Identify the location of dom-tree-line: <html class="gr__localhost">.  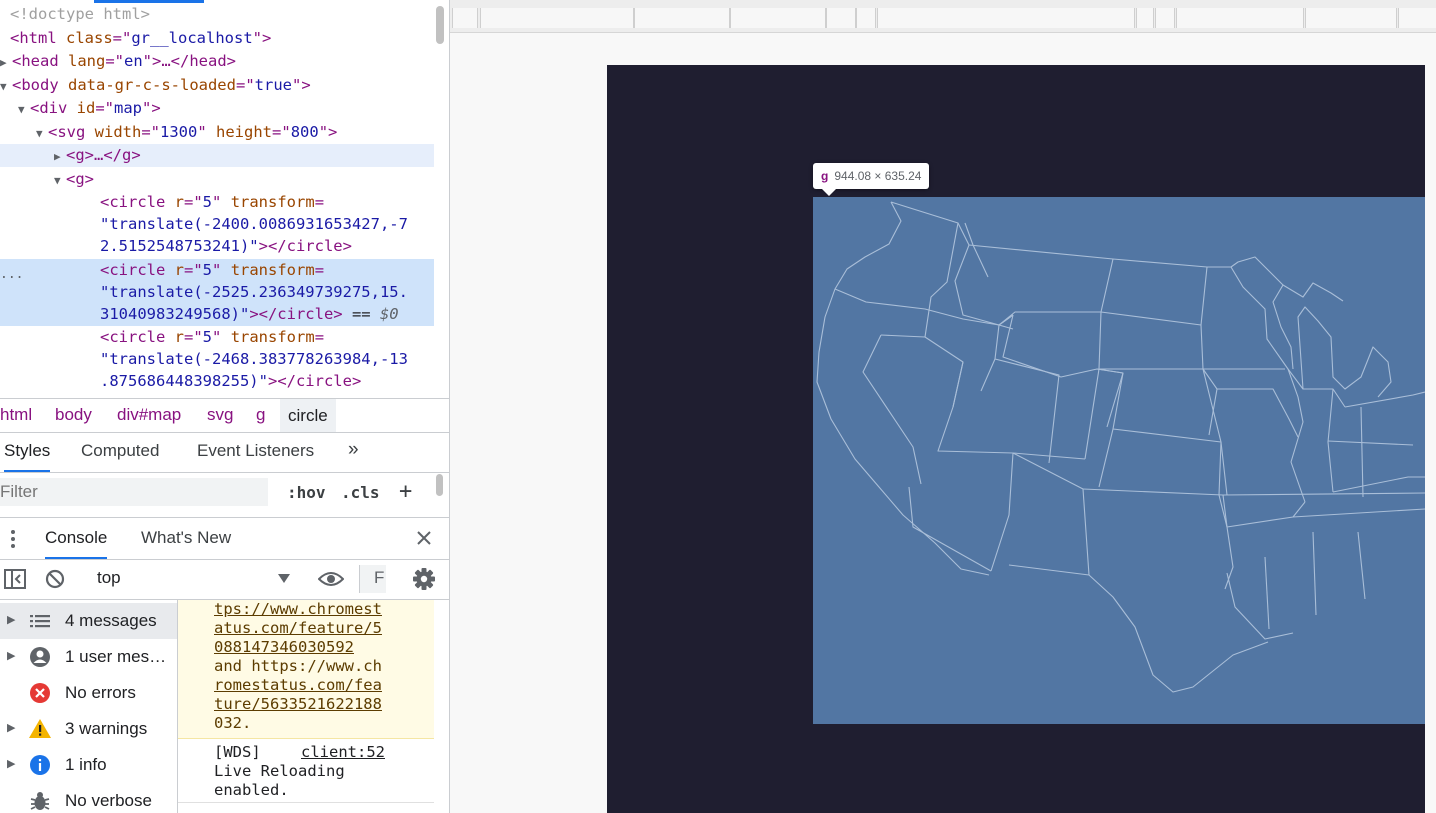
(217, 38).